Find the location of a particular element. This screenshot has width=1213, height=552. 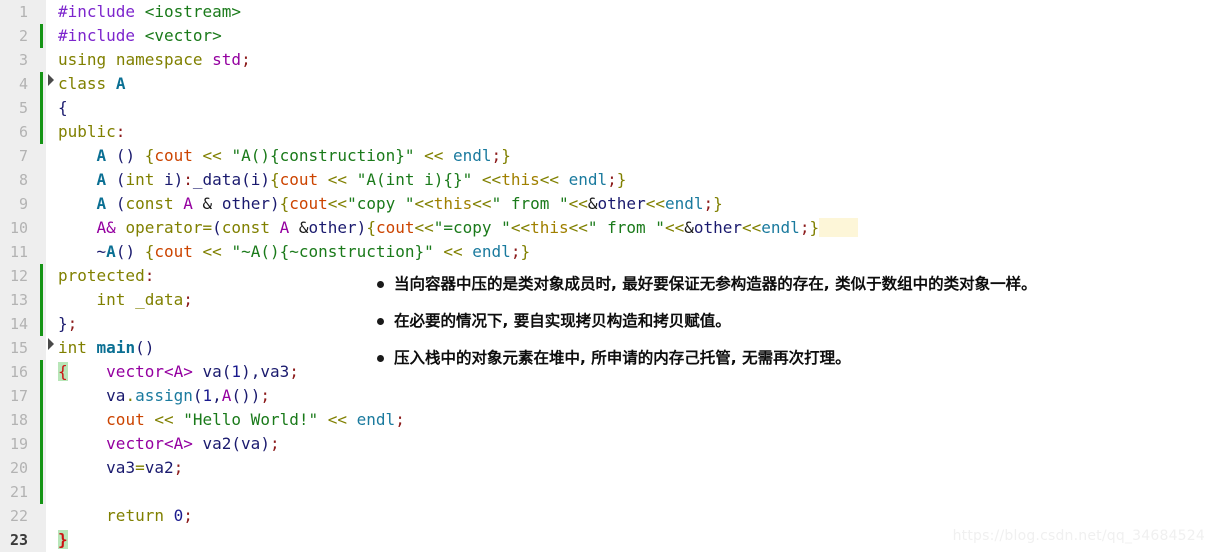

line-number: 22 is located at coordinates (18, 516).